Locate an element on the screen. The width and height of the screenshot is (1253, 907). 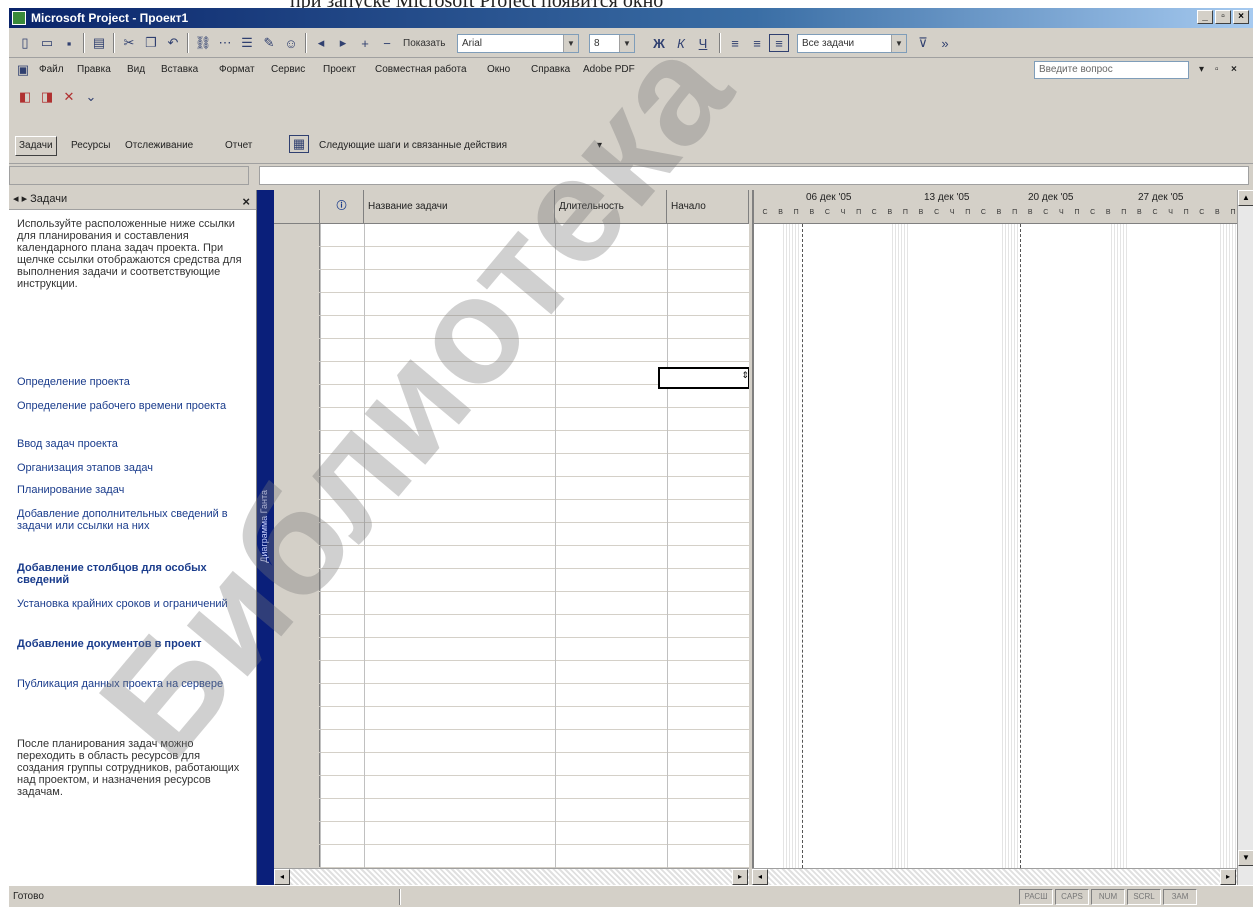
toolbar-options-icon: ⌄ is located at coordinates (91, 97).